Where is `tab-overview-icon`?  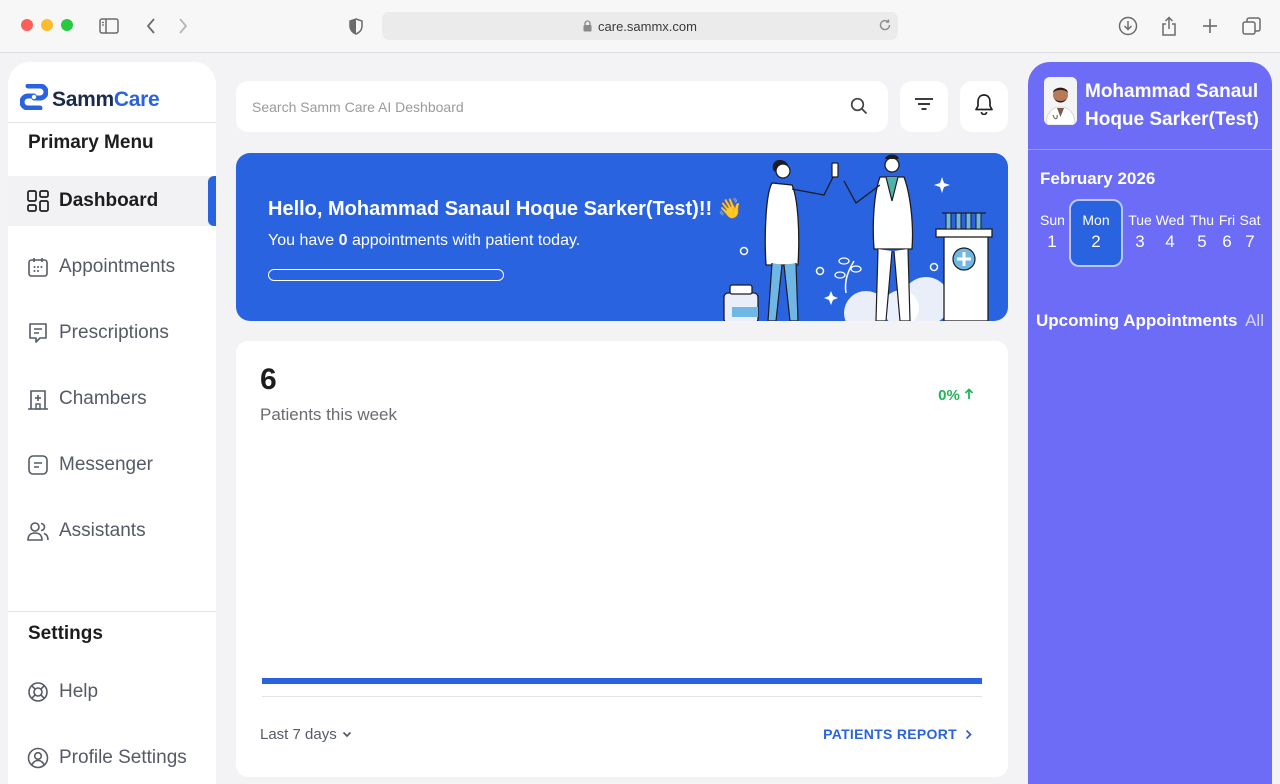 tab-overview-icon is located at coordinates (1251, 26).